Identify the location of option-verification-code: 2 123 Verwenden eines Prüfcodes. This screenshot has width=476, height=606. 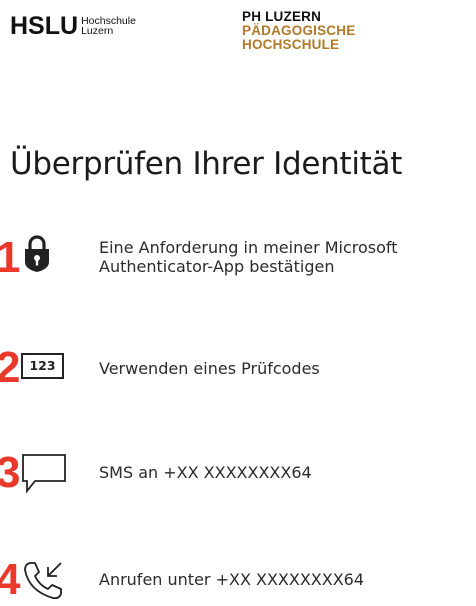
(238, 368).